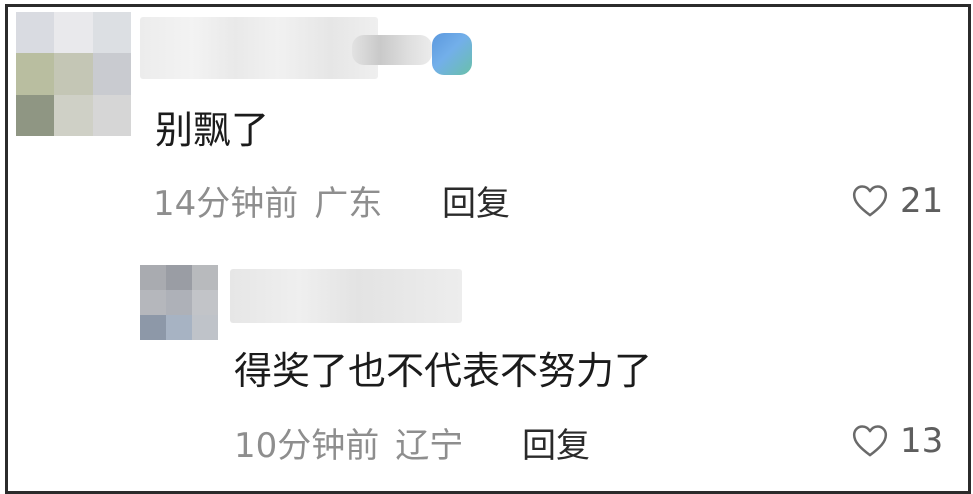 Image resolution: width=973 pixels, height=494 pixels. What do you see at coordinates (452, 54) in the screenshot?
I see `badge-icon` at bounding box center [452, 54].